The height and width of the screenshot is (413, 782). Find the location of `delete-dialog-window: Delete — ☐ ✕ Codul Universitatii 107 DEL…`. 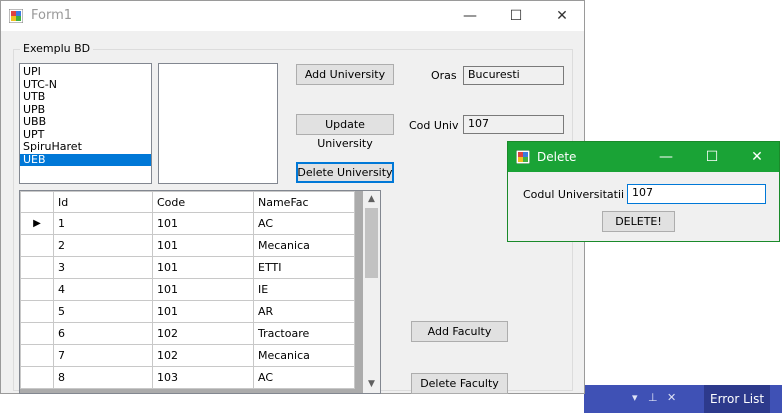

delete-dialog-window: Delete — ☐ ✕ Codul Universitatii 107 DEL… is located at coordinates (643, 191).